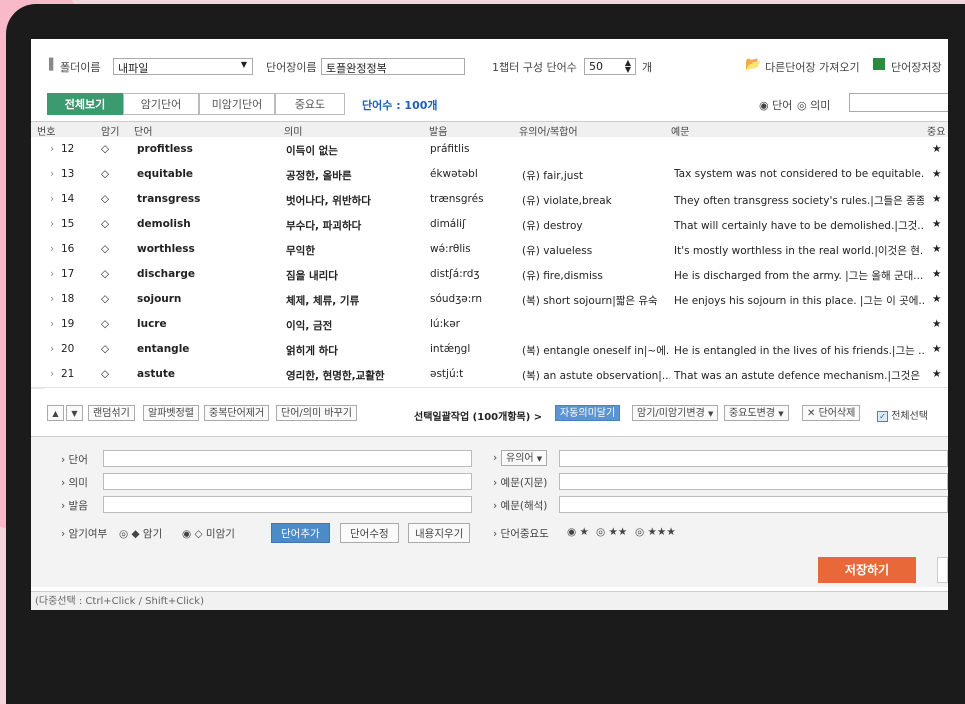  I want to click on col-pronunciation: 발음, so click(438, 130).